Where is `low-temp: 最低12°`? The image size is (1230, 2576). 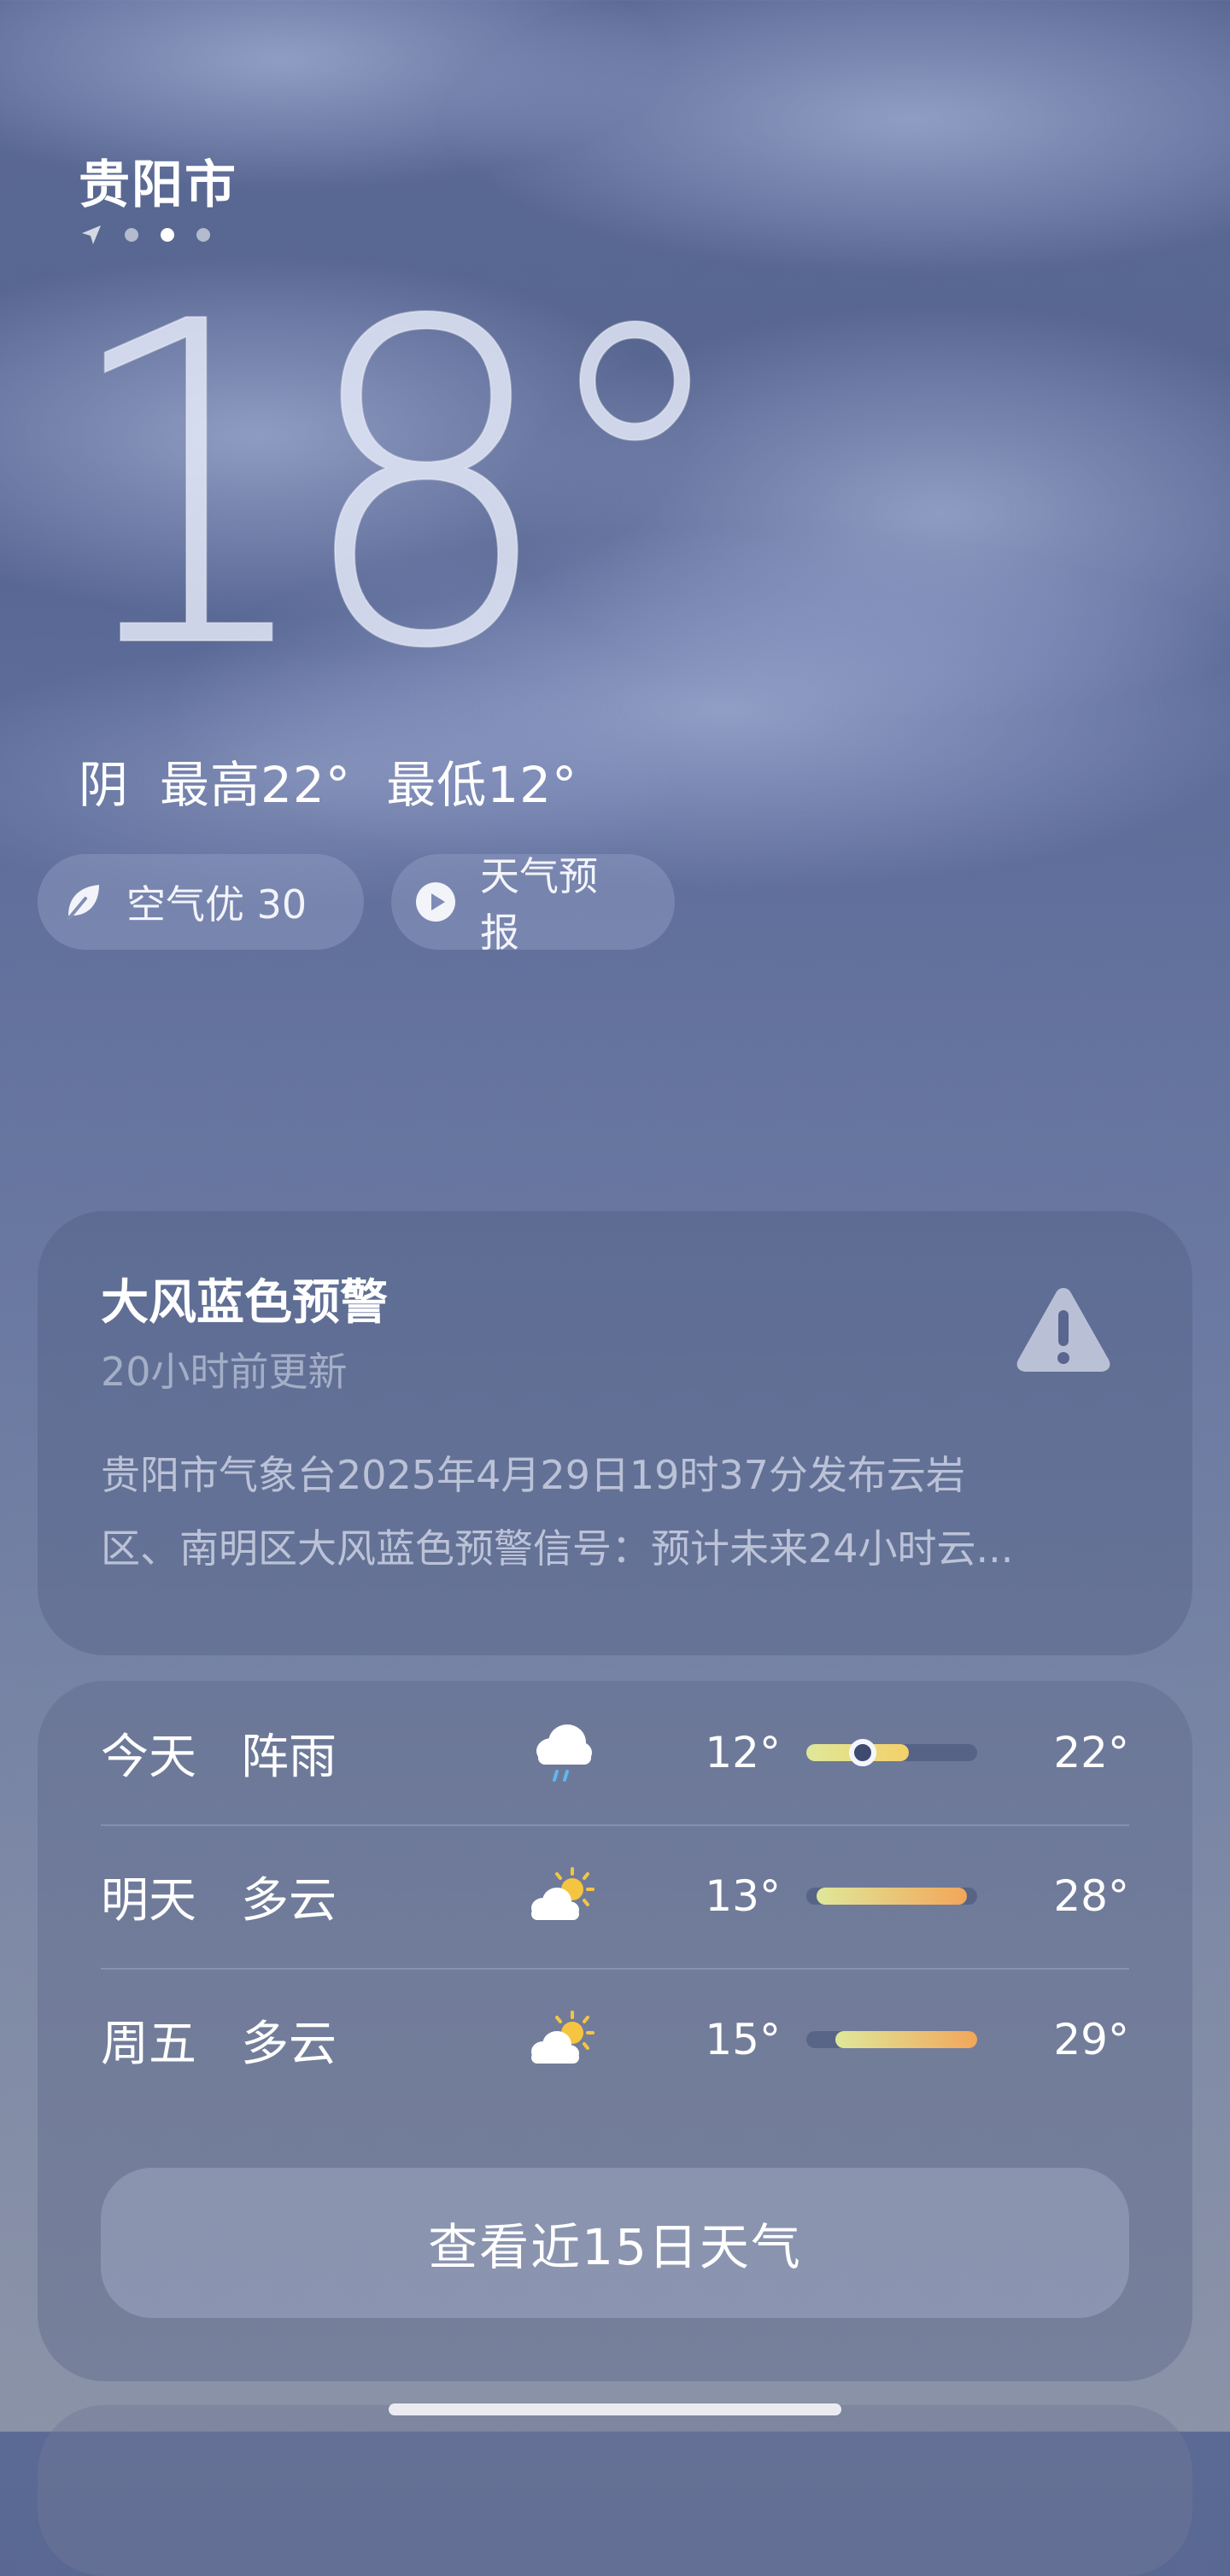
low-temp: 最低12° is located at coordinates (482, 785).